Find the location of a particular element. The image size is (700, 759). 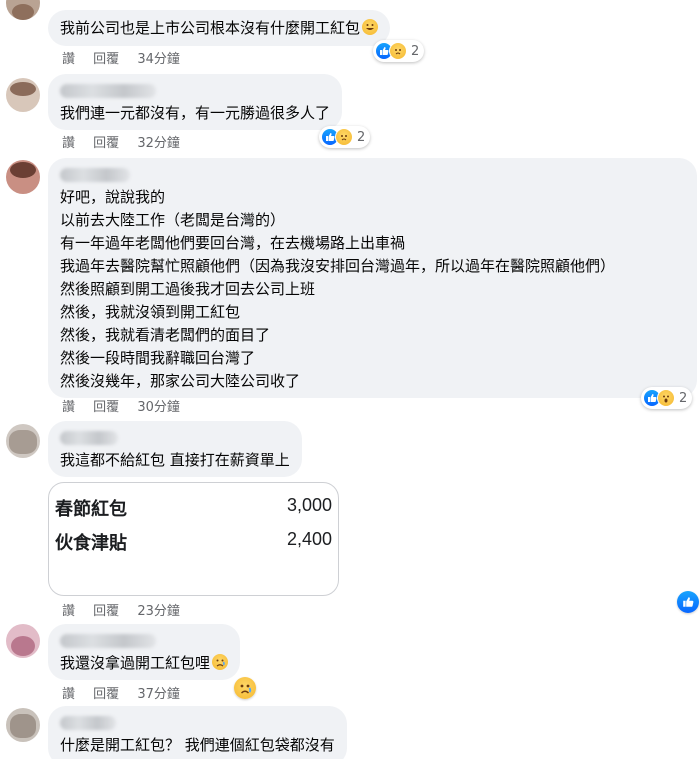

comment-text-line: 我過年去醫院幫忙照顧他們（因為我沒安排回台灣過年，所以過年在醫院照顧他們） is located at coordinates (338, 266).